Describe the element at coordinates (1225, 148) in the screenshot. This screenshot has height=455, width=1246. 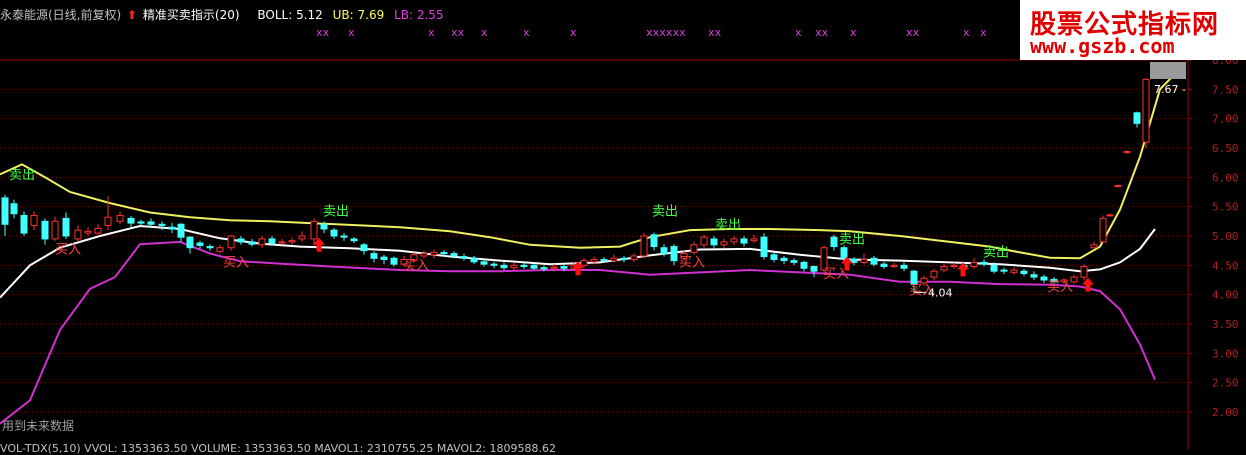
I see `tick-label: 6.50` at that location.